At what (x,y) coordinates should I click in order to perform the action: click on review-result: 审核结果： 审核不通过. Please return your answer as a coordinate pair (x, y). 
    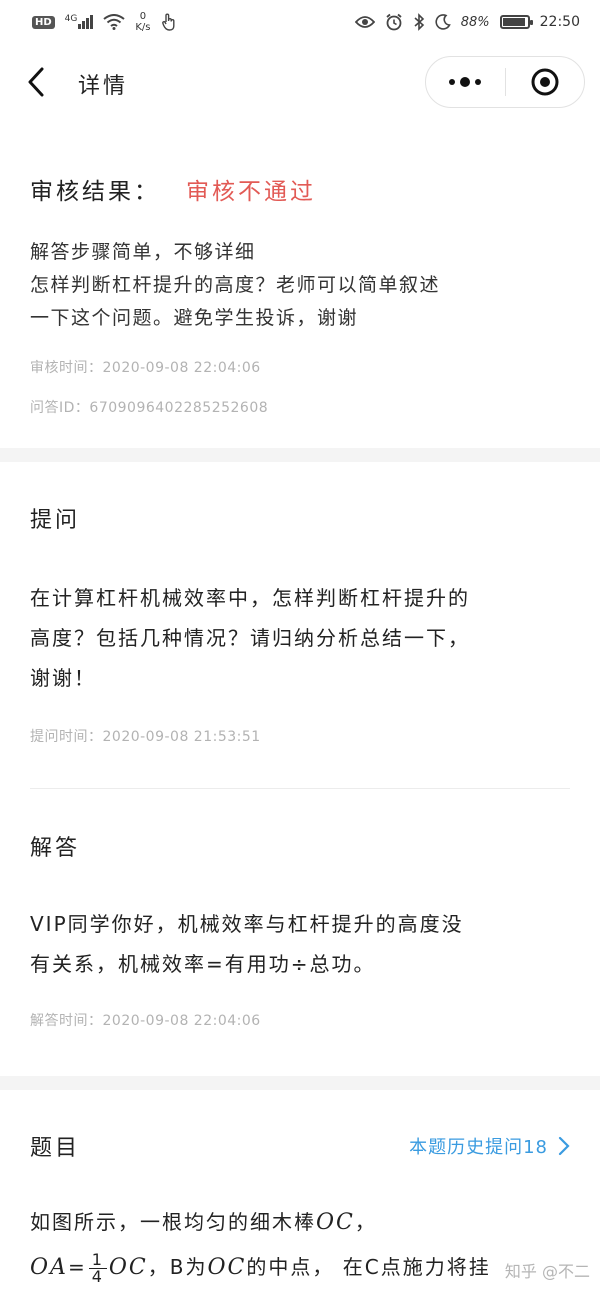
    Looking at the image, I should click on (300, 189).